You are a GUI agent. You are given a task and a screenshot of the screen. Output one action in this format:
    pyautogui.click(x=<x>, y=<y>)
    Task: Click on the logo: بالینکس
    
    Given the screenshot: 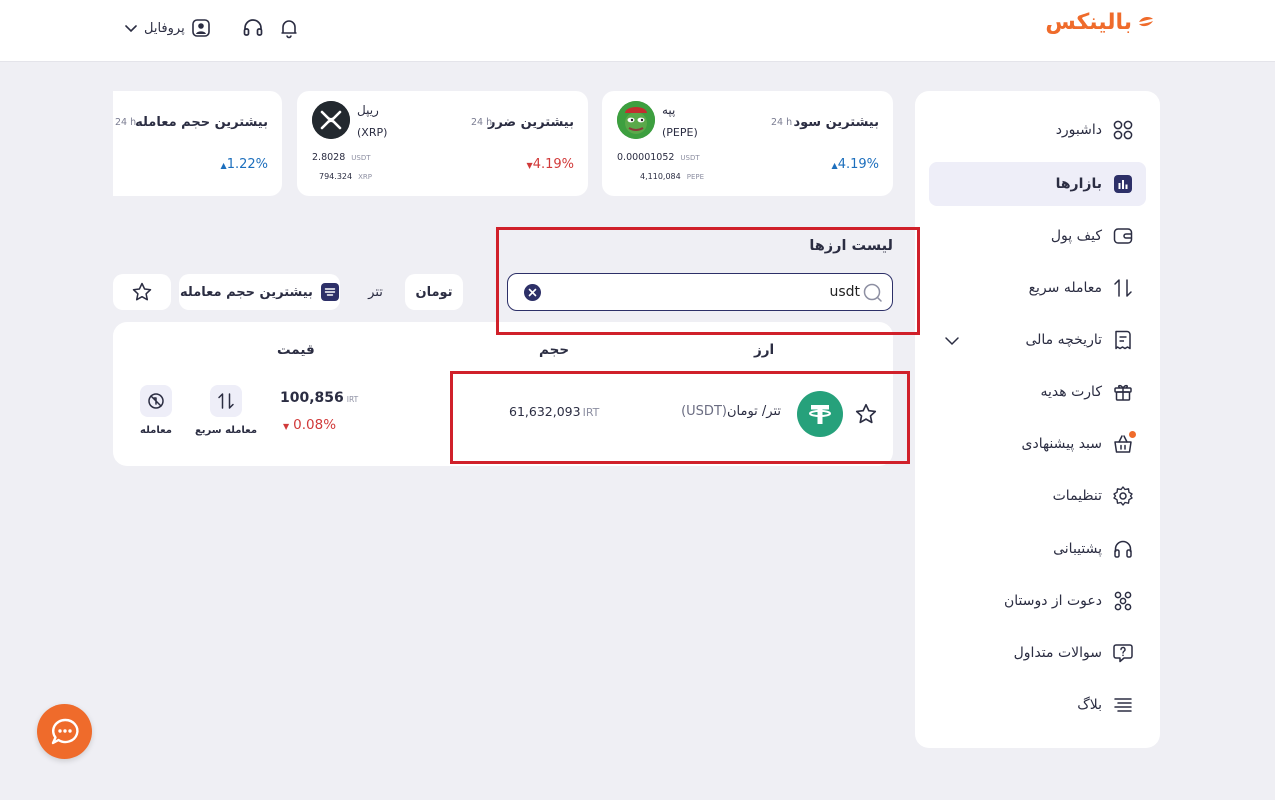 What is the action you would take?
    pyautogui.click(x=1099, y=23)
    